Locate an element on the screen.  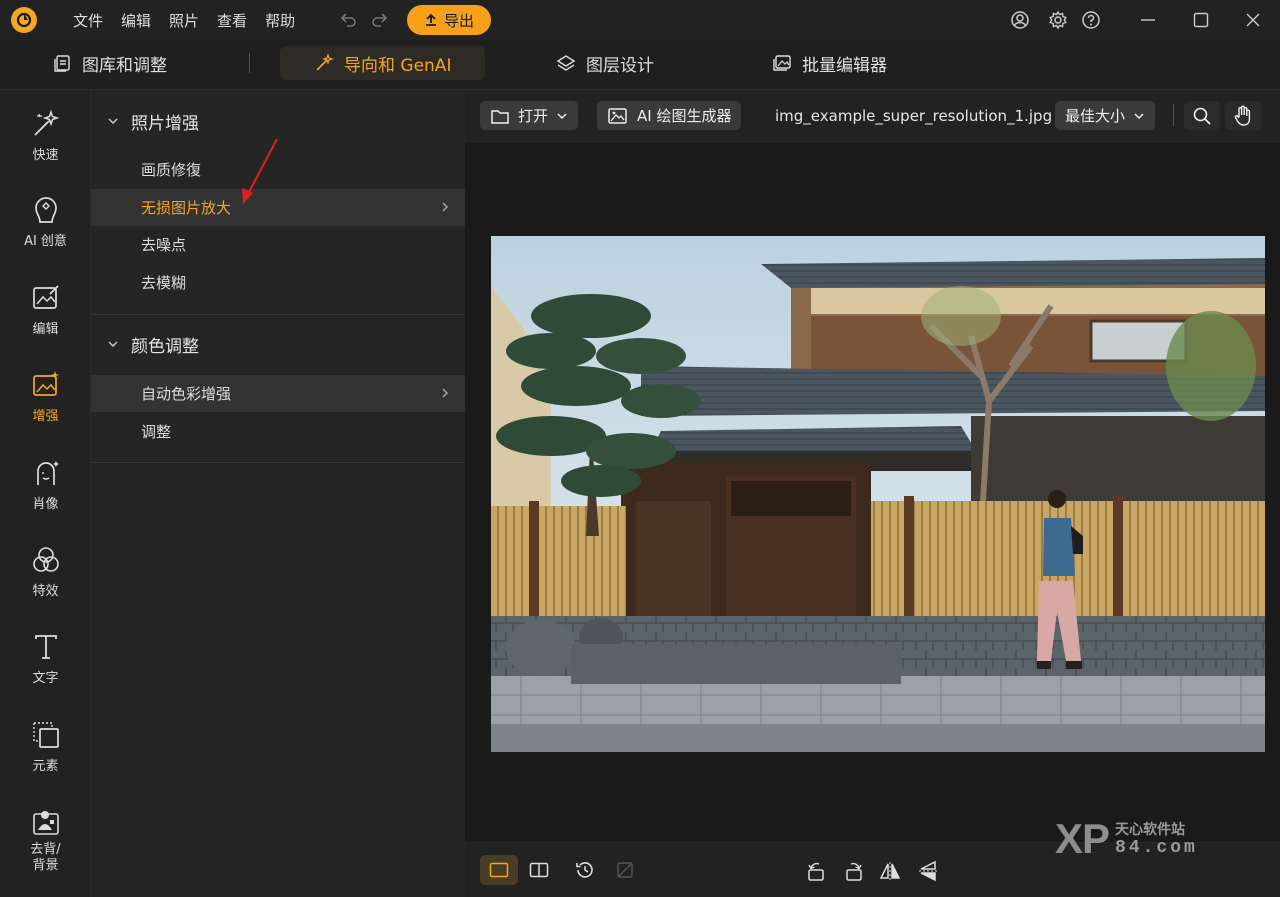
panel-item-label: 去模糊 is located at coordinates (164, 283).